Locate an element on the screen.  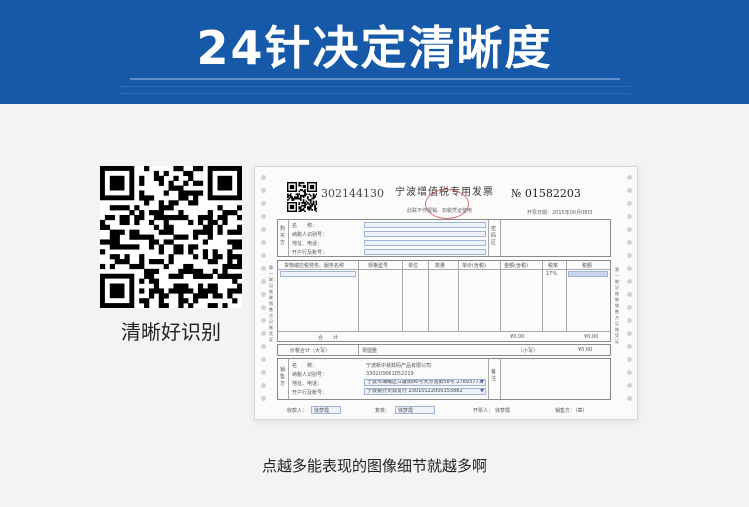
buyer-name-input is located at coordinates (425, 225).